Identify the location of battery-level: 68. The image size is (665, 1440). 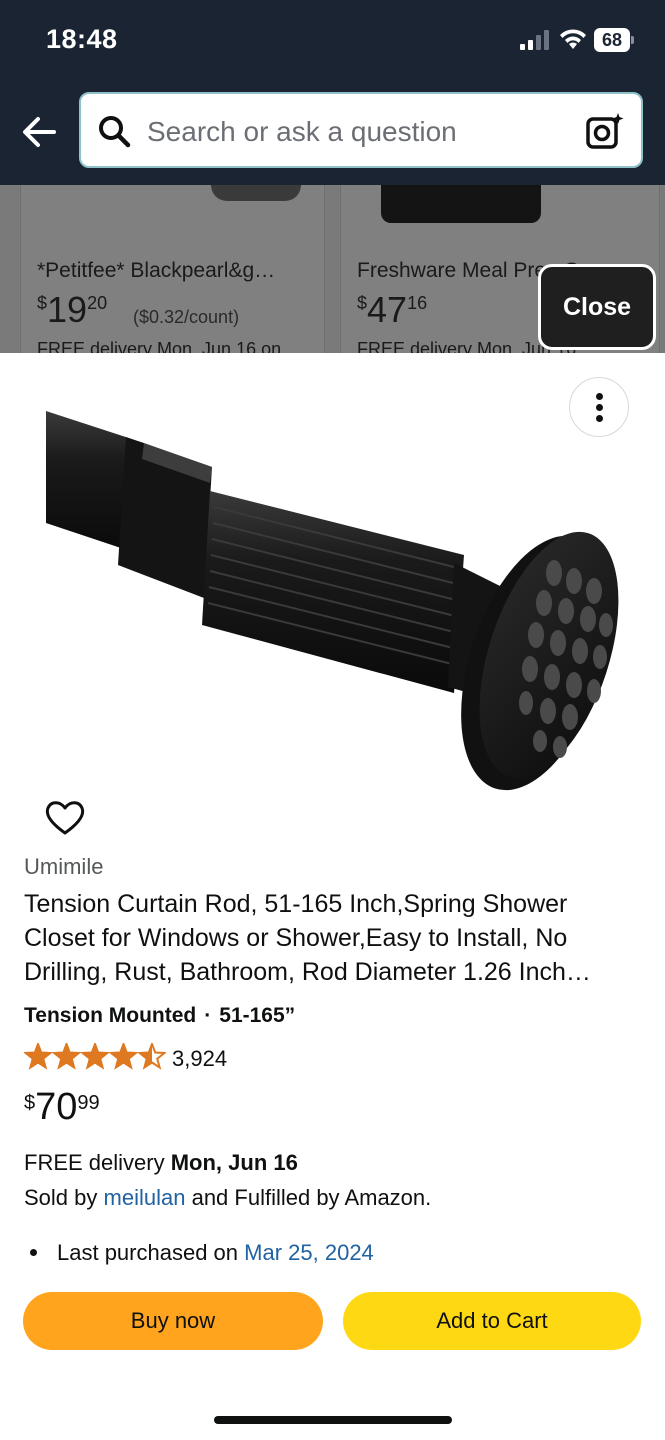
(612, 40).